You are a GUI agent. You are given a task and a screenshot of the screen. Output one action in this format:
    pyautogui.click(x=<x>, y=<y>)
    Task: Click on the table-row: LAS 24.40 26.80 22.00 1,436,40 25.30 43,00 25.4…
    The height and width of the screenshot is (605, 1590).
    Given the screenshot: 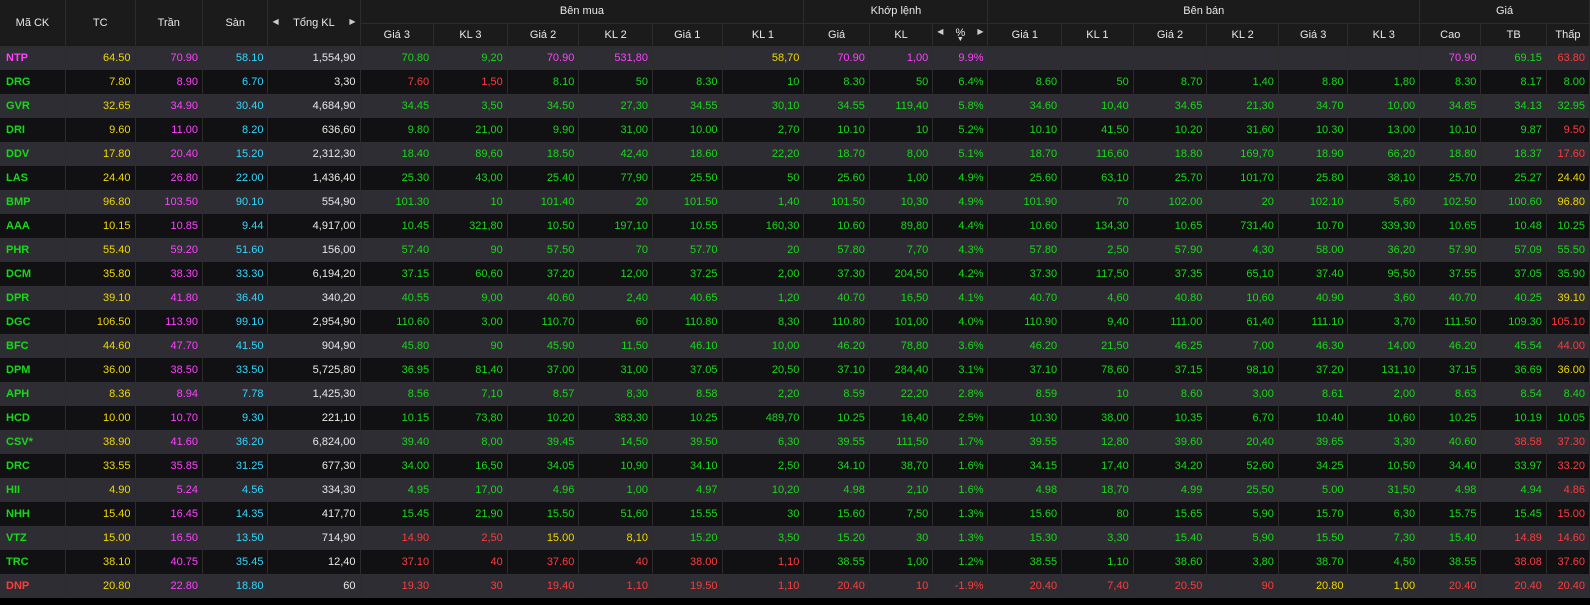 What is the action you would take?
    pyautogui.click(x=795, y=178)
    